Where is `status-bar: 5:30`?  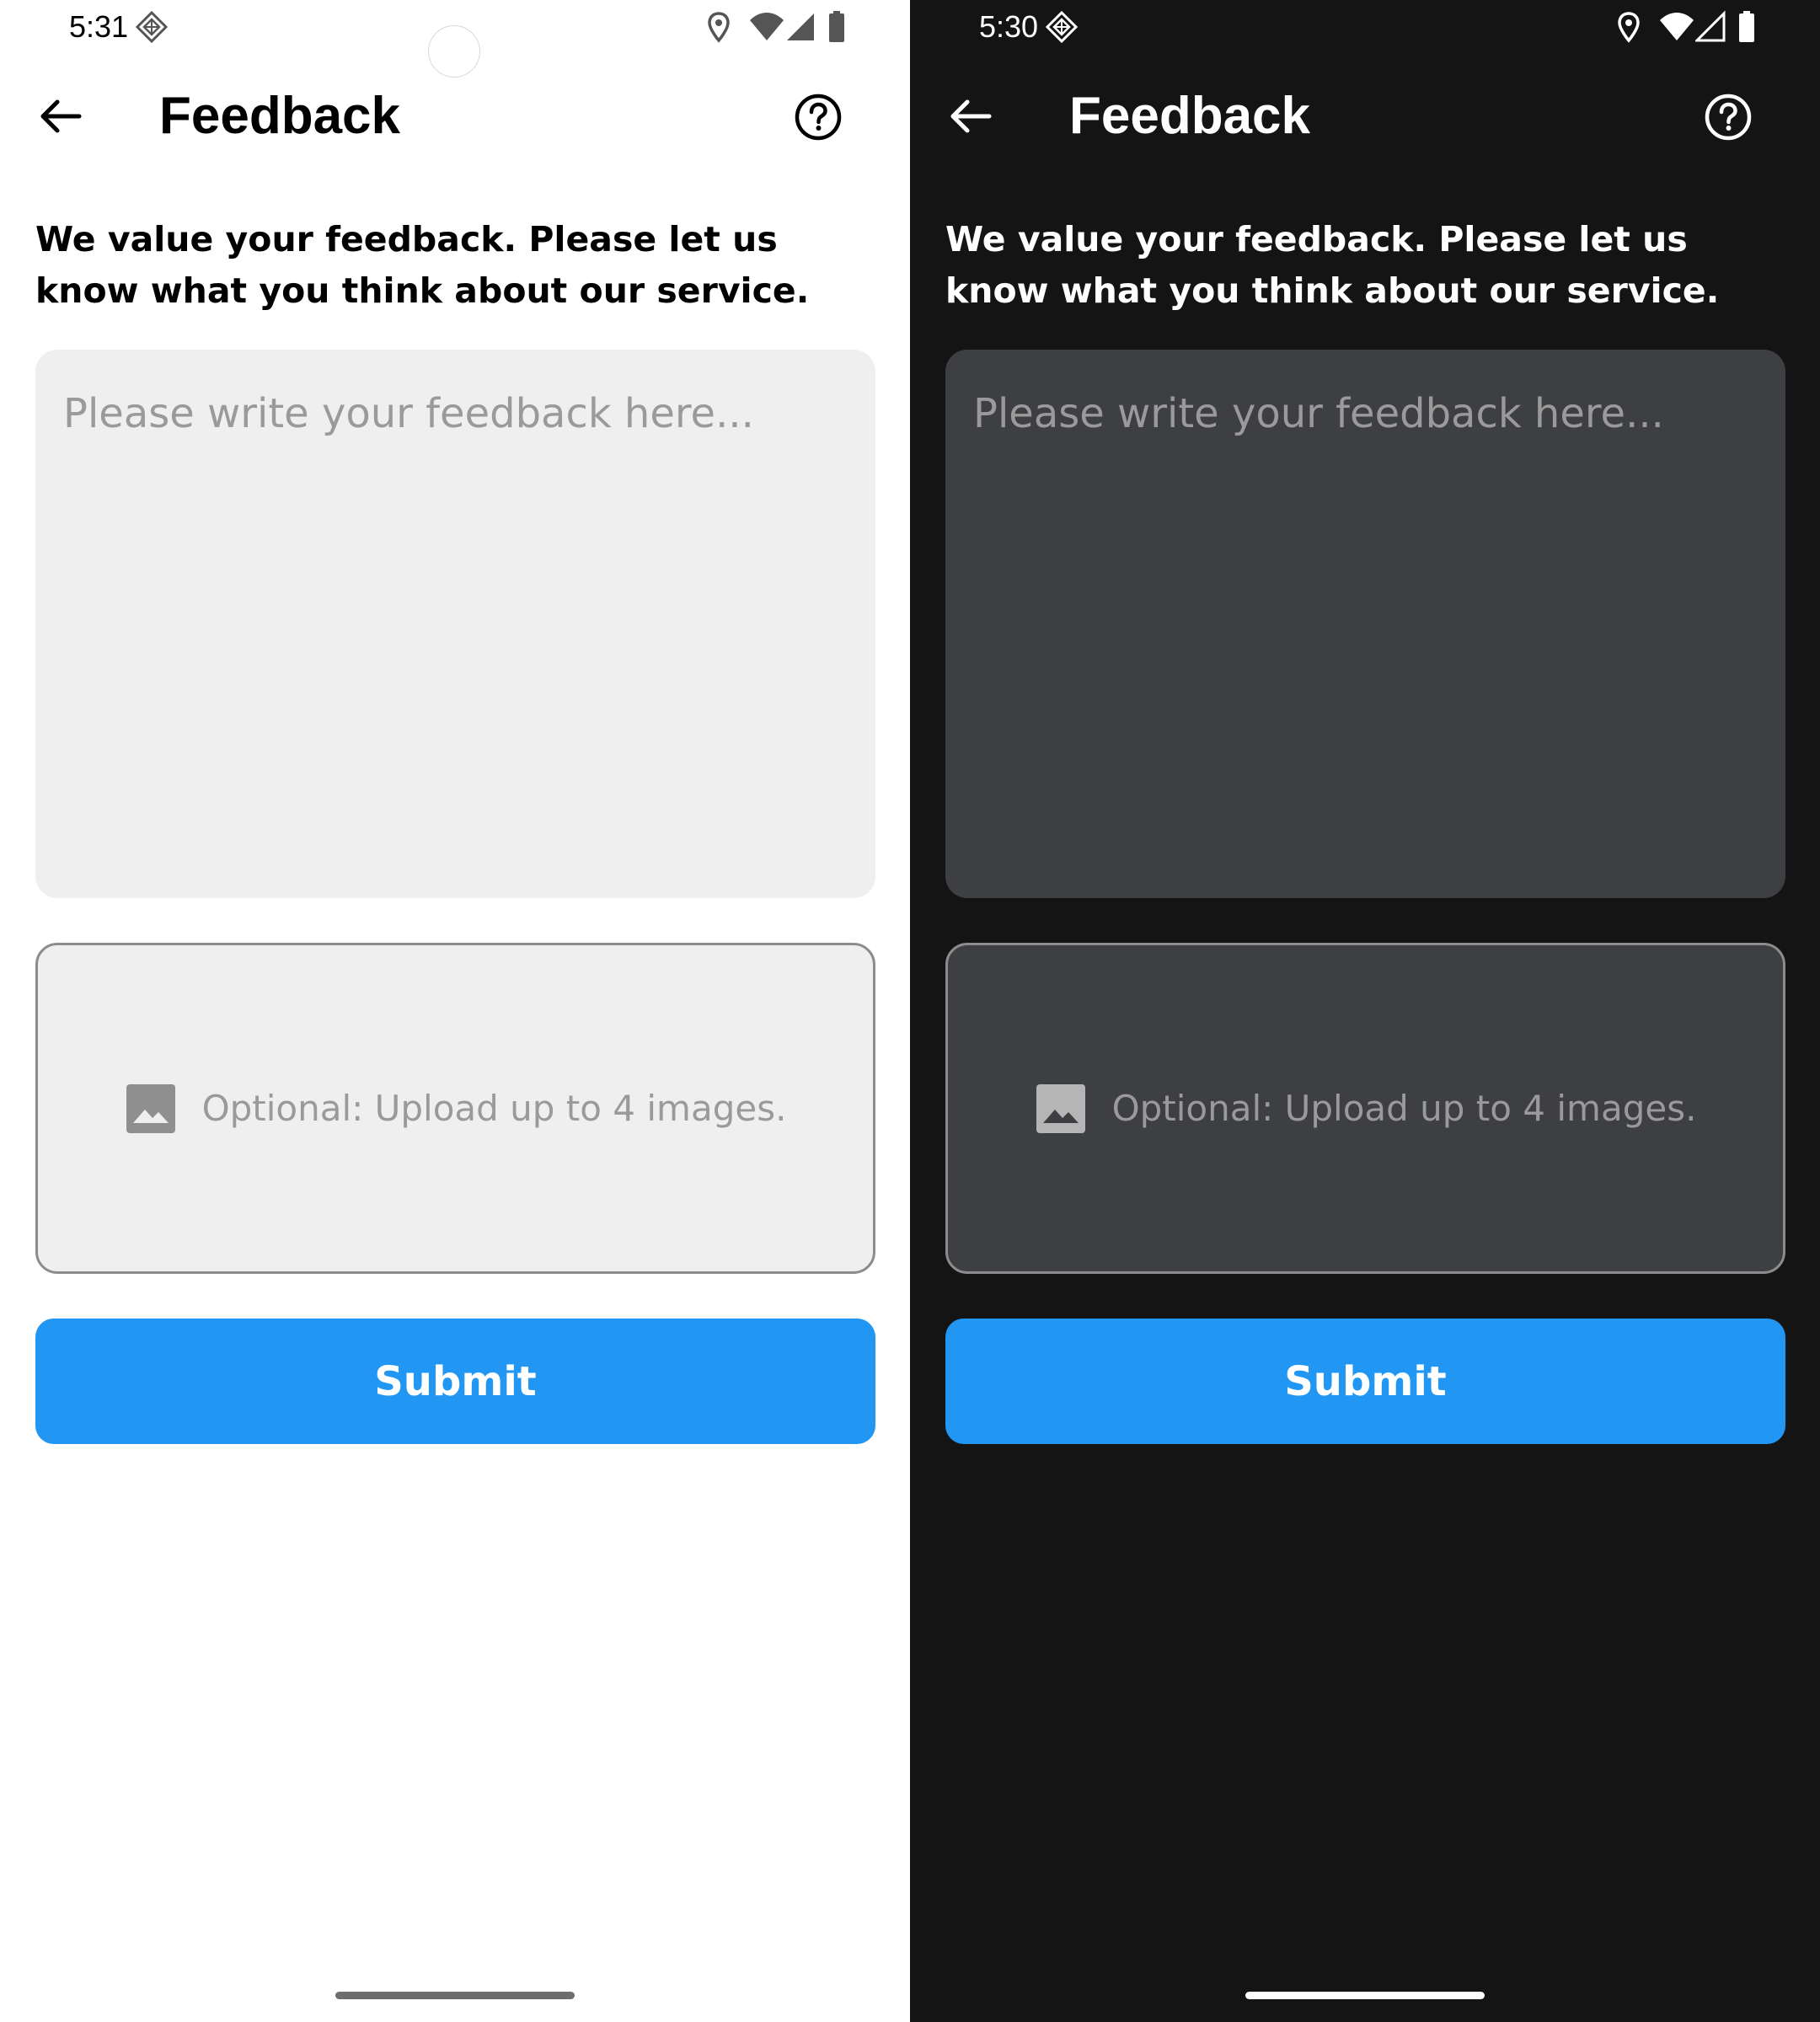 status-bar: 5:30 is located at coordinates (1365, 27).